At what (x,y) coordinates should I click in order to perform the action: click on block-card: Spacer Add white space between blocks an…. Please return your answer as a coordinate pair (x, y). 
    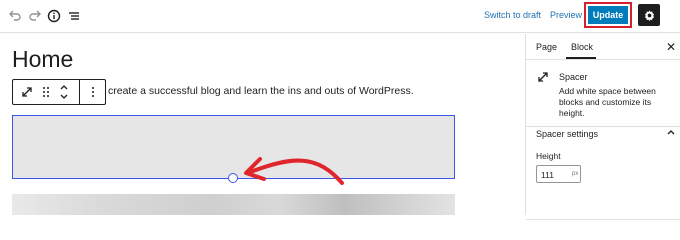
    Looking at the image, I should click on (603, 94).